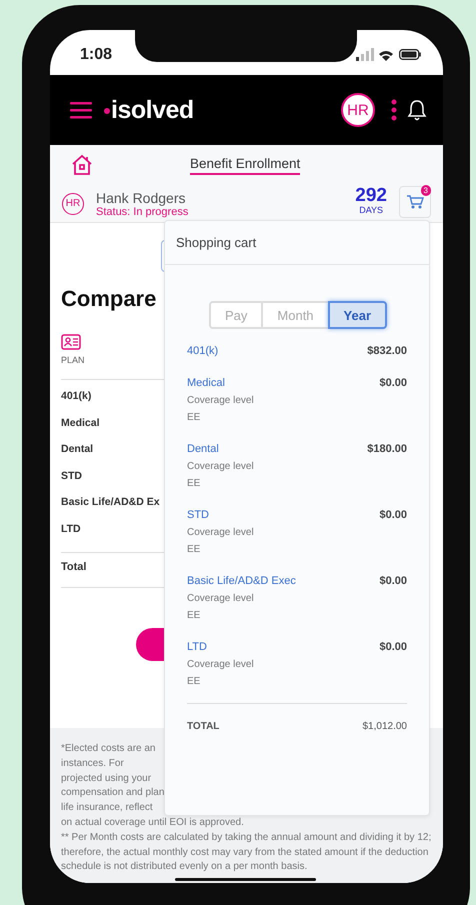  What do you see at coordinates (109, 299) in the screenshot?
I see `page-heading: Compare` at bounding box center [109, 299].